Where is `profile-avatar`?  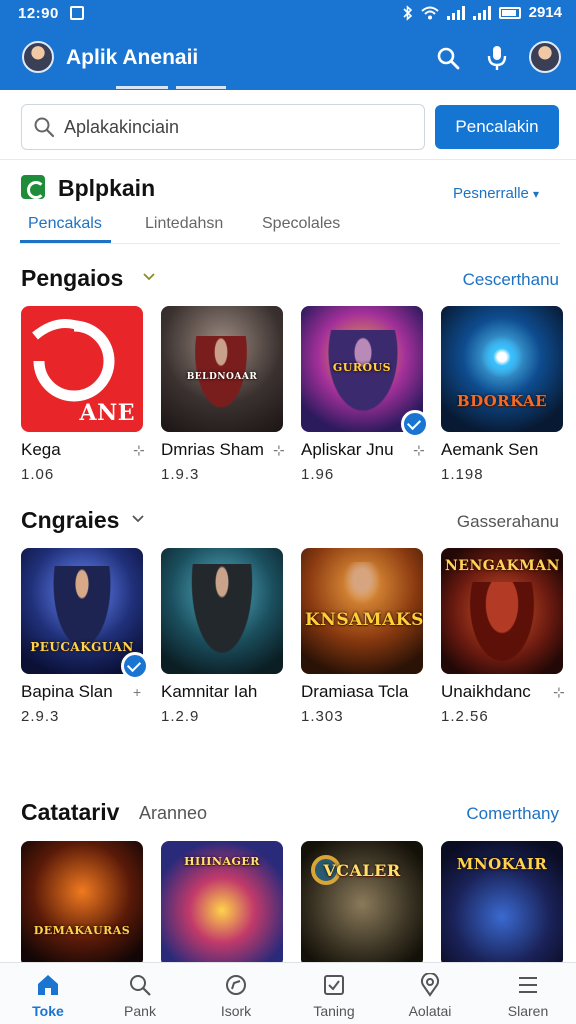 profile-avatar is located at coordinates (38, 57).